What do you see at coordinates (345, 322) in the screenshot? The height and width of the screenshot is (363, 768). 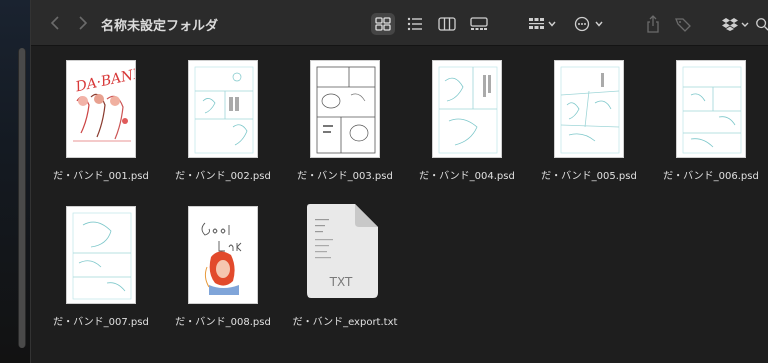 I see `file-name: だ・バンド_export.txt` at bounding box center [345, 322].